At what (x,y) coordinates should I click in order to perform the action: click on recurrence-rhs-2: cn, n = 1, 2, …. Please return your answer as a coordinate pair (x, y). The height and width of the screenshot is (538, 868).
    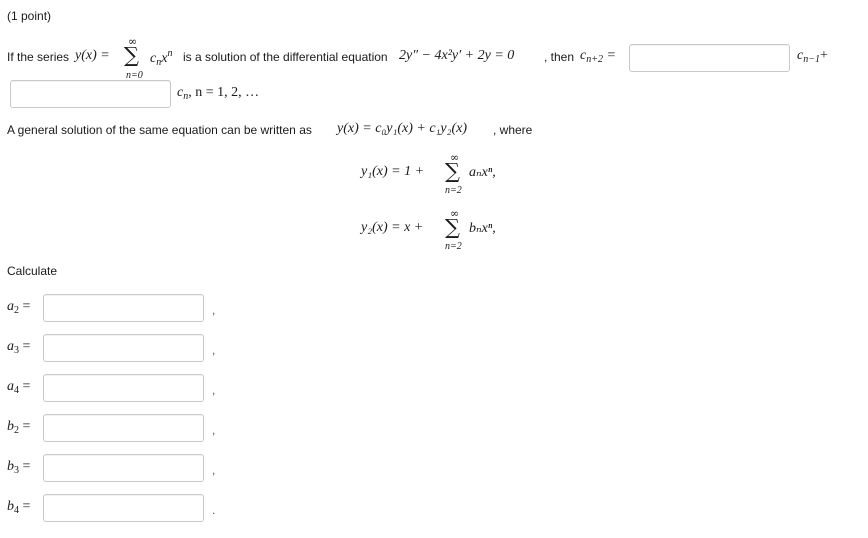
    Looking at the image, I should click on (218, 93).